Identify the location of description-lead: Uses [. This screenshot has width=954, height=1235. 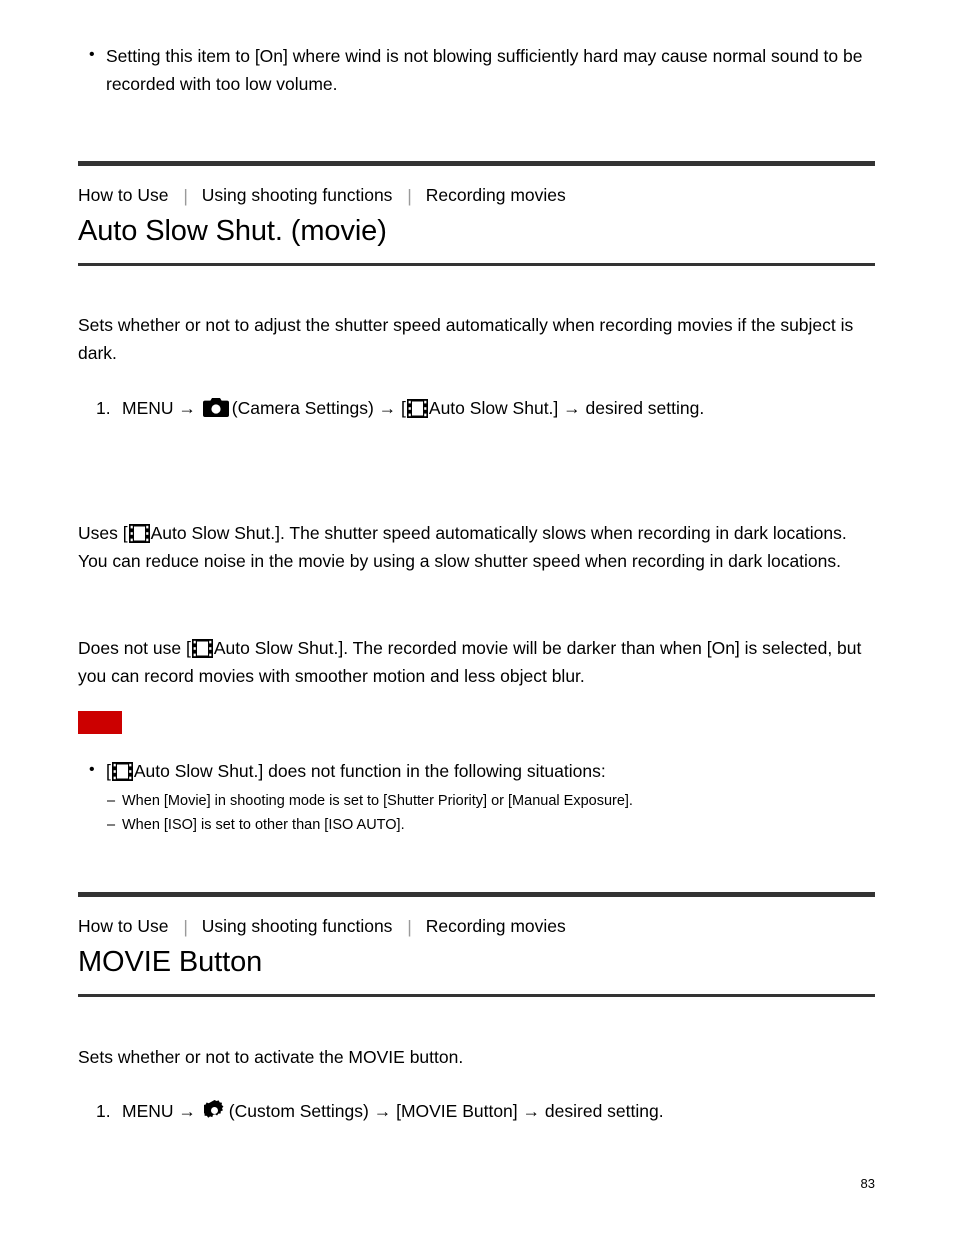
(103, 533).